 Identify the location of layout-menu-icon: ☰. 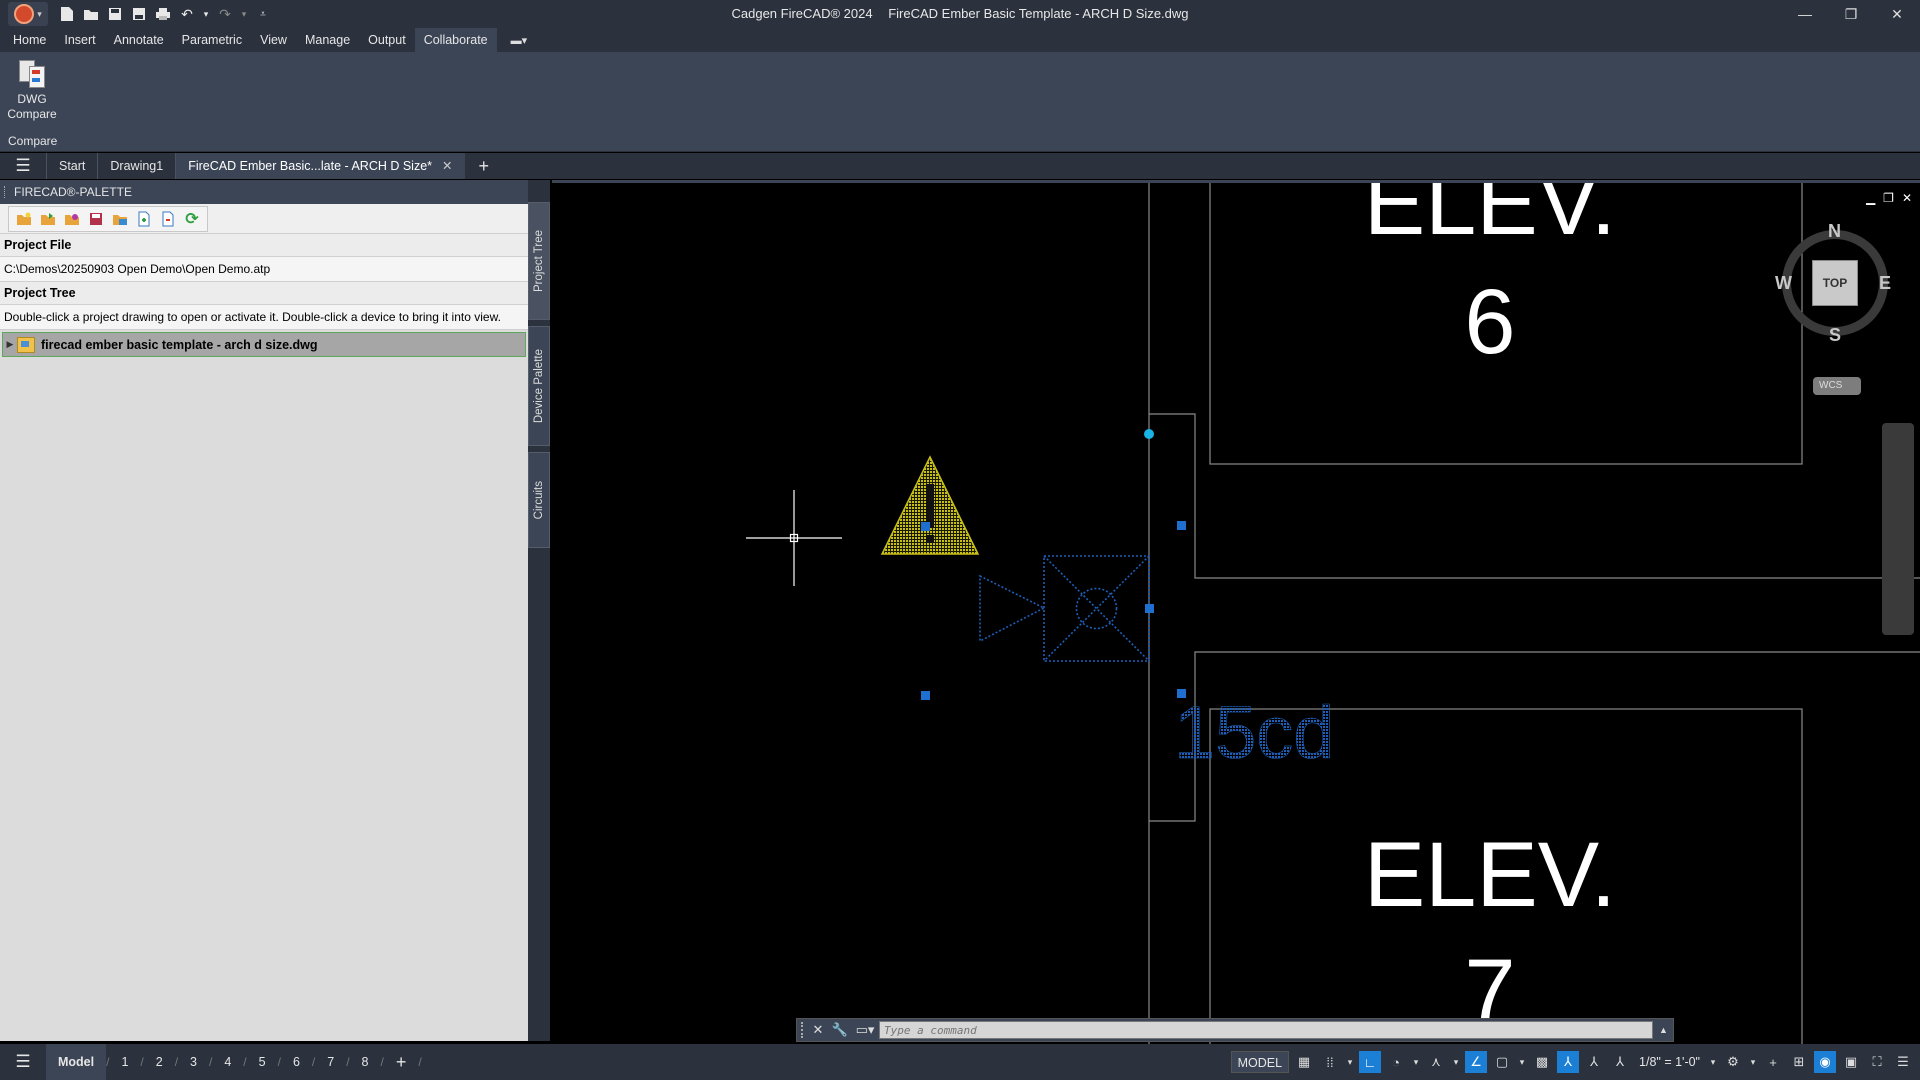
(23, 1062).